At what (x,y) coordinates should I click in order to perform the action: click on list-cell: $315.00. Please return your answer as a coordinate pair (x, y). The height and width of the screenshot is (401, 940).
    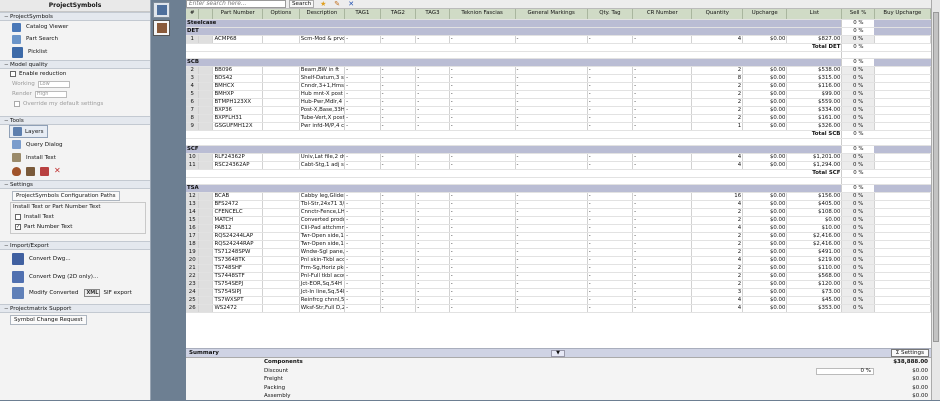
    Looking at the image, I should click on (814, 78).